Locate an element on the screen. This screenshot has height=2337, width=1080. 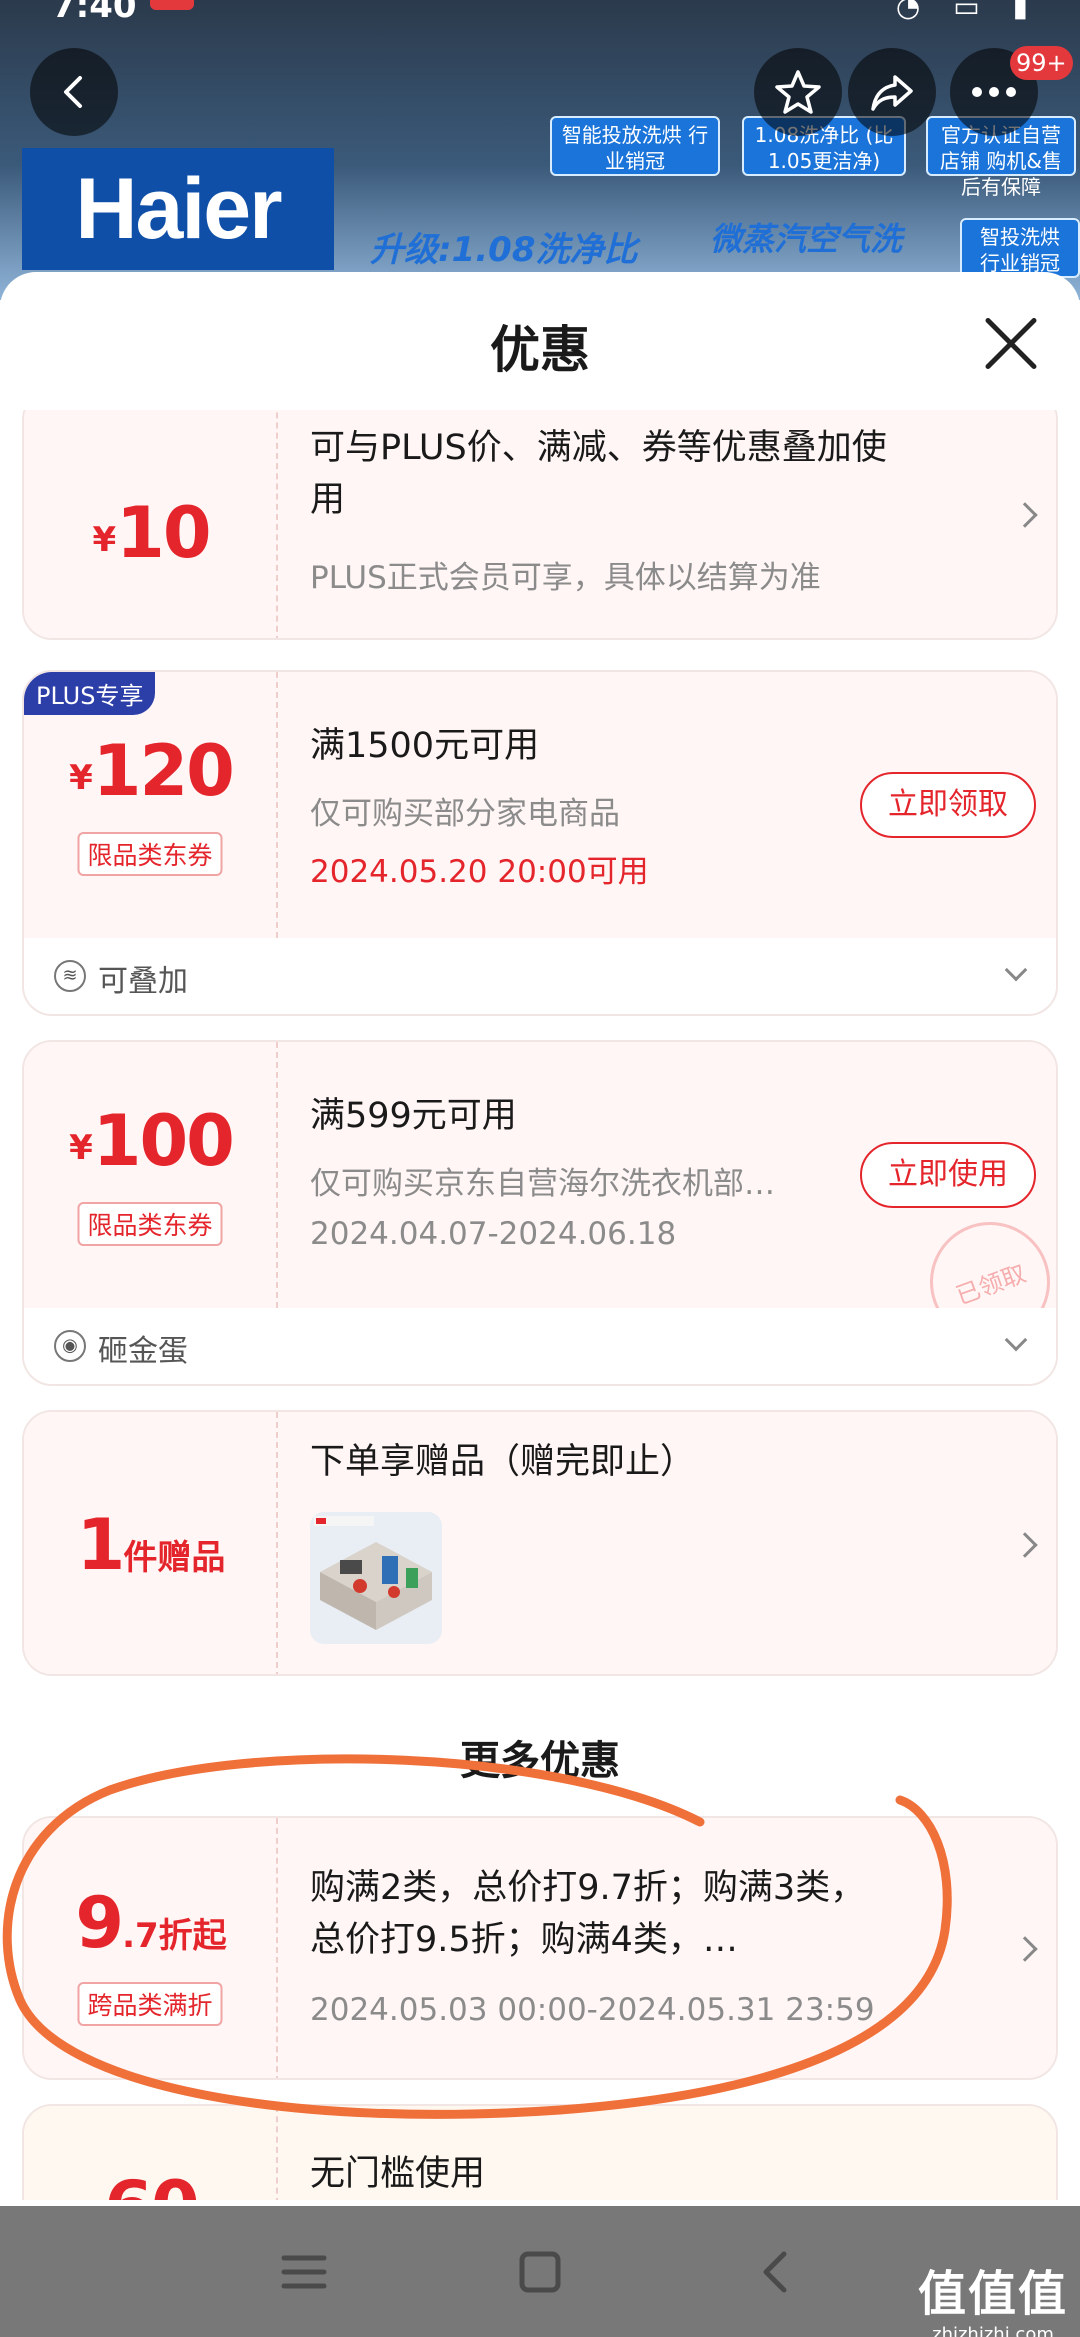
coupon-title: 可与PLUS价、满减、券等优惠叠加使用 is located at coordinates (598, 474).